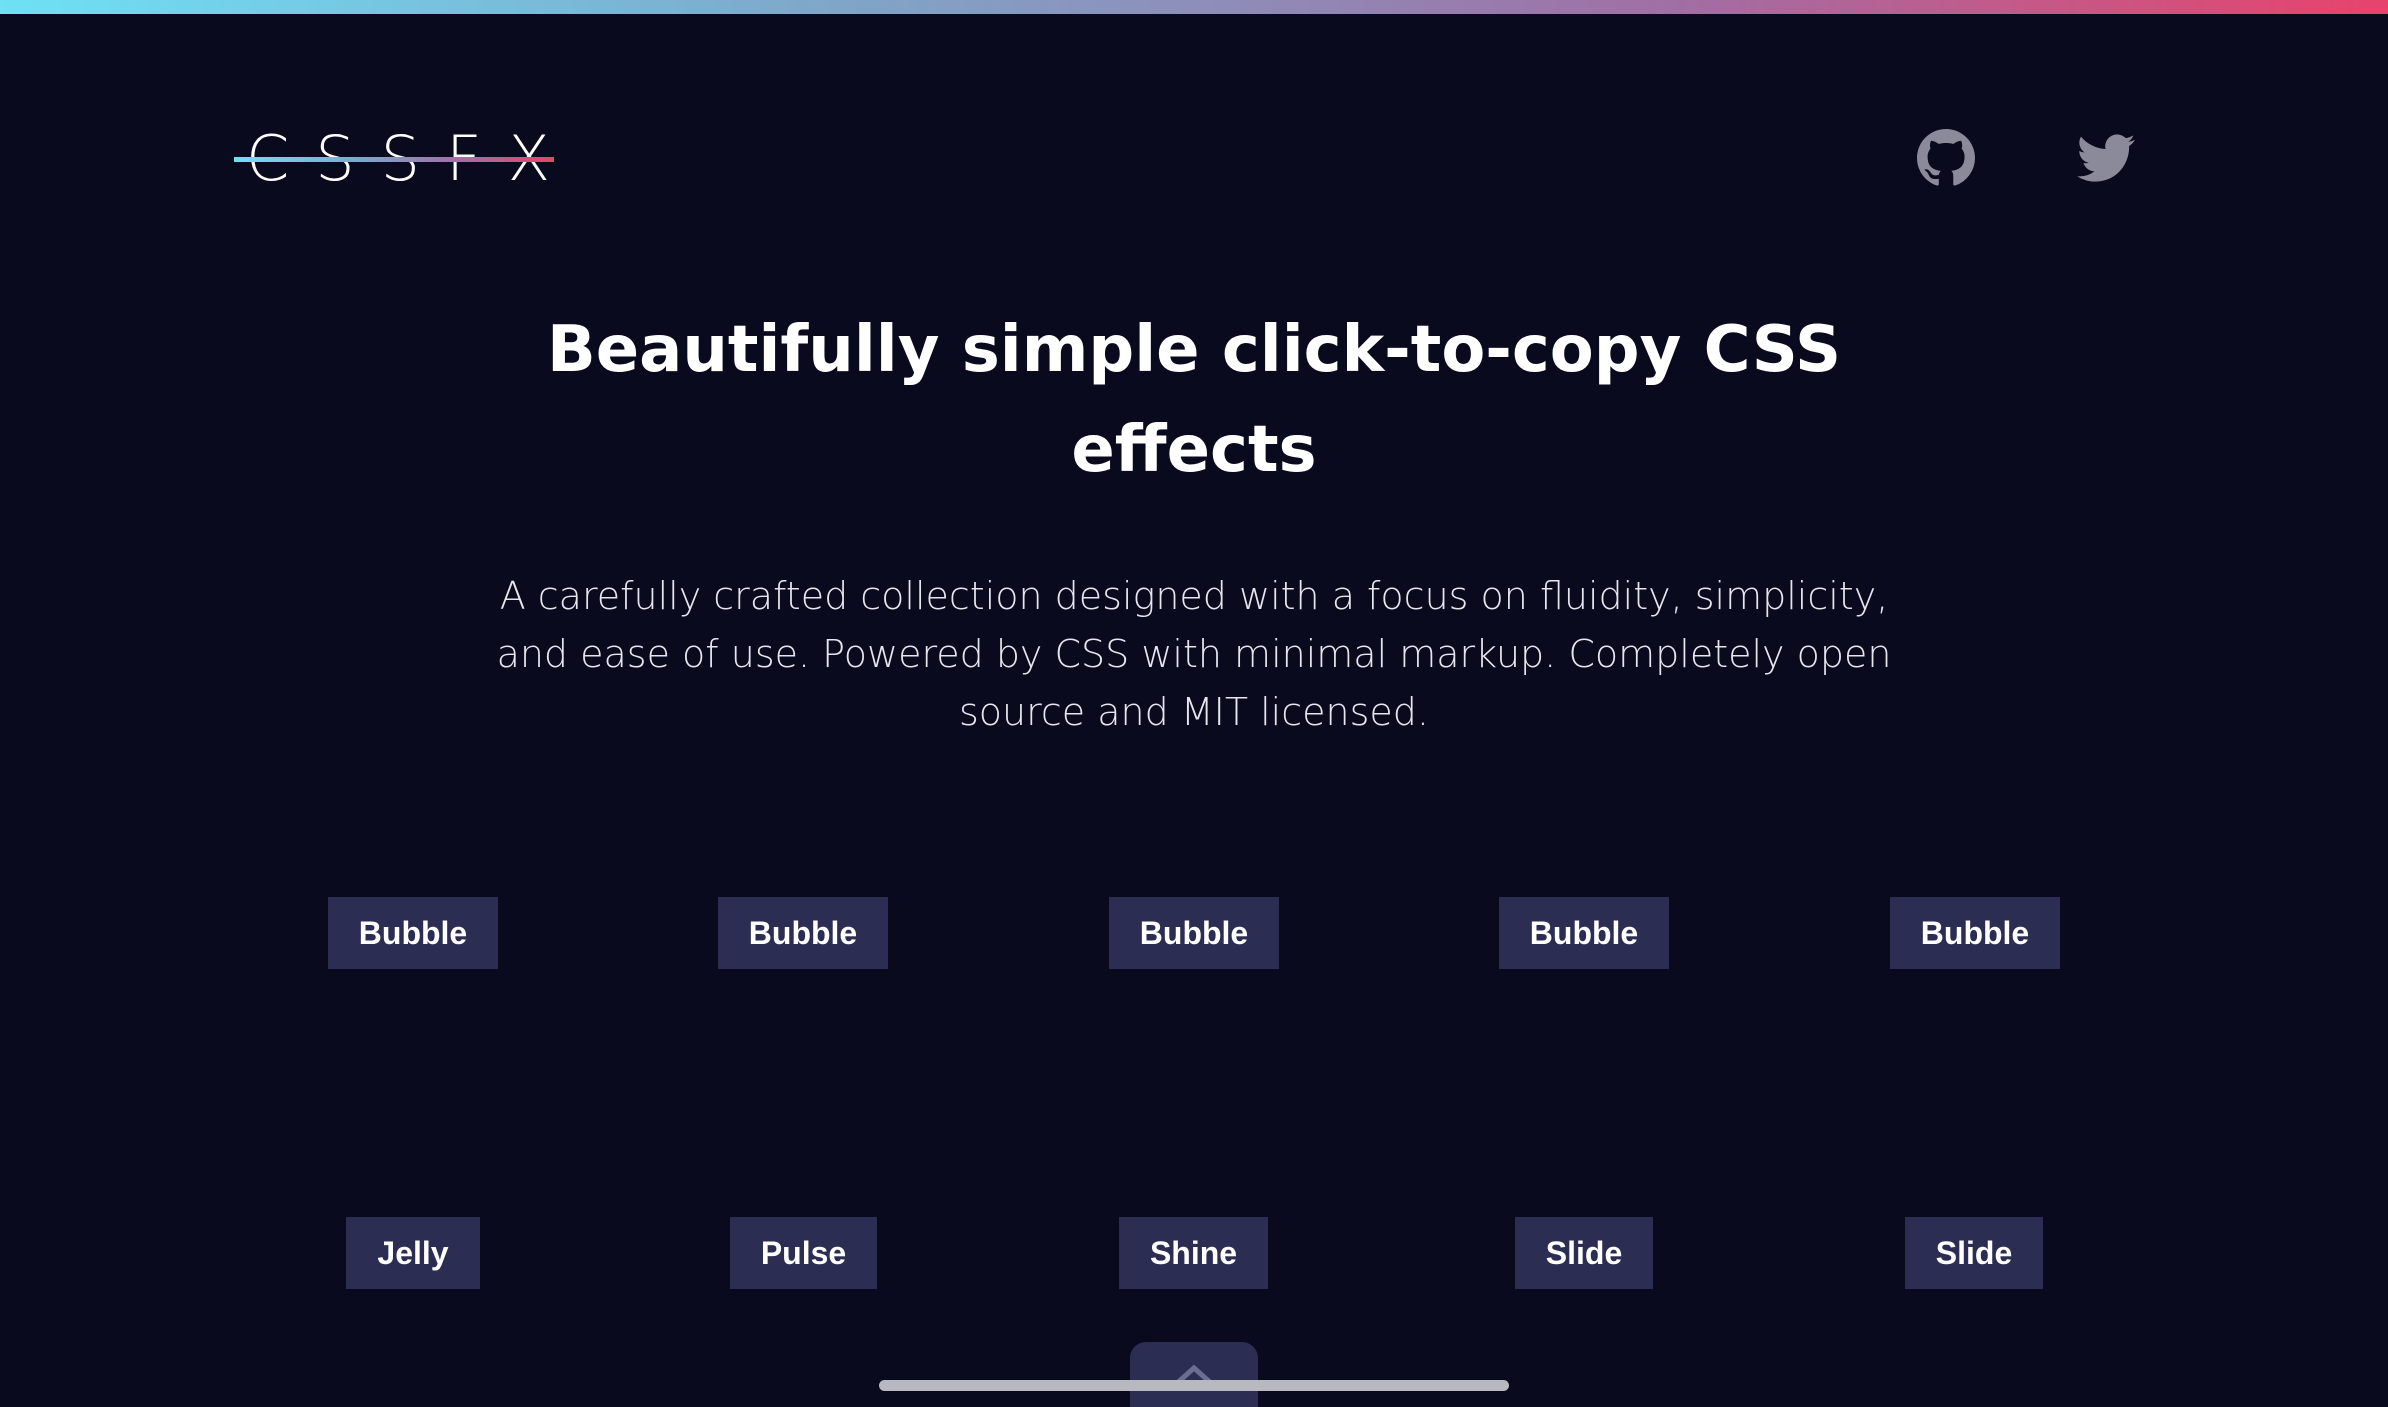 The height and width of the screenshot is (1407, 2388). I want to click on hero-desc-line-3: source and MIT licensed., so click(1194, 712).